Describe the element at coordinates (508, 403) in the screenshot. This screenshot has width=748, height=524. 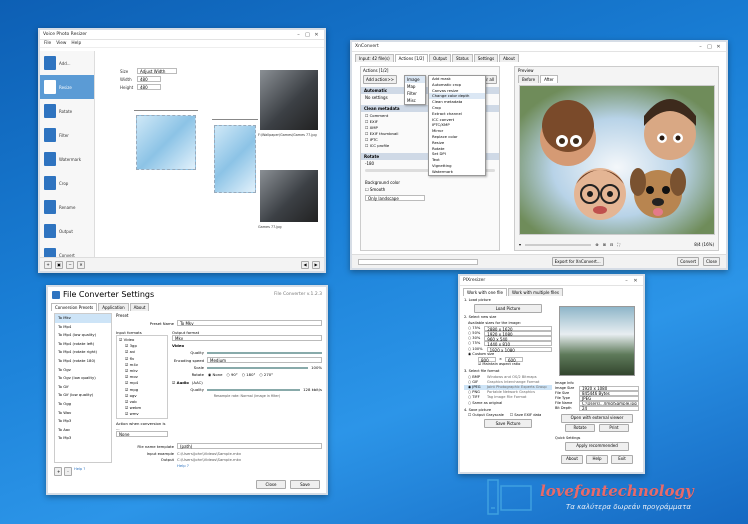
I see `same-as-original-radio: ○ Same as original` at that location.